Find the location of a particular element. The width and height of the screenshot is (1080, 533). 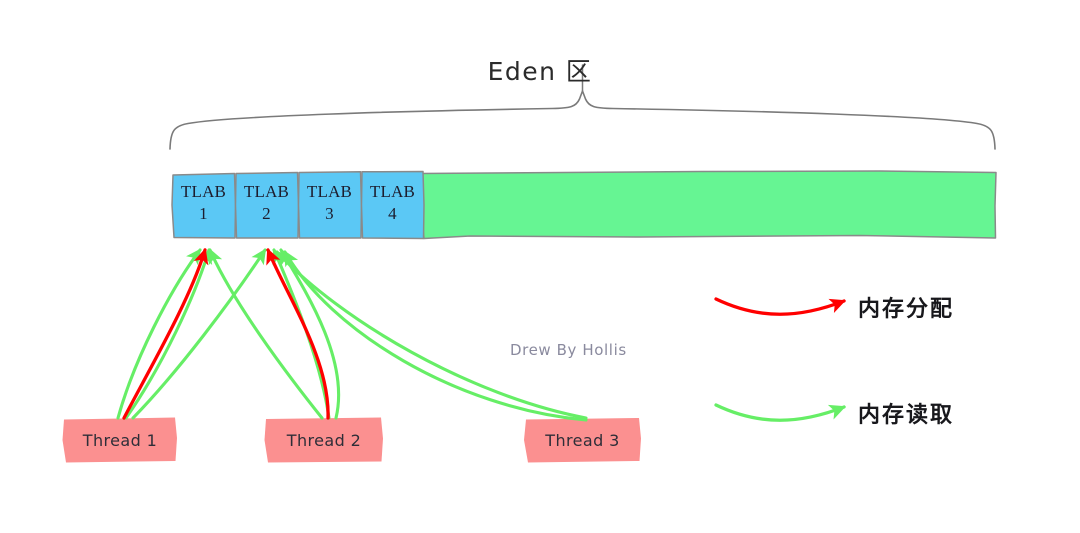

allocation-arrow-t2-tlab2 is located at coordinates (298, 334).